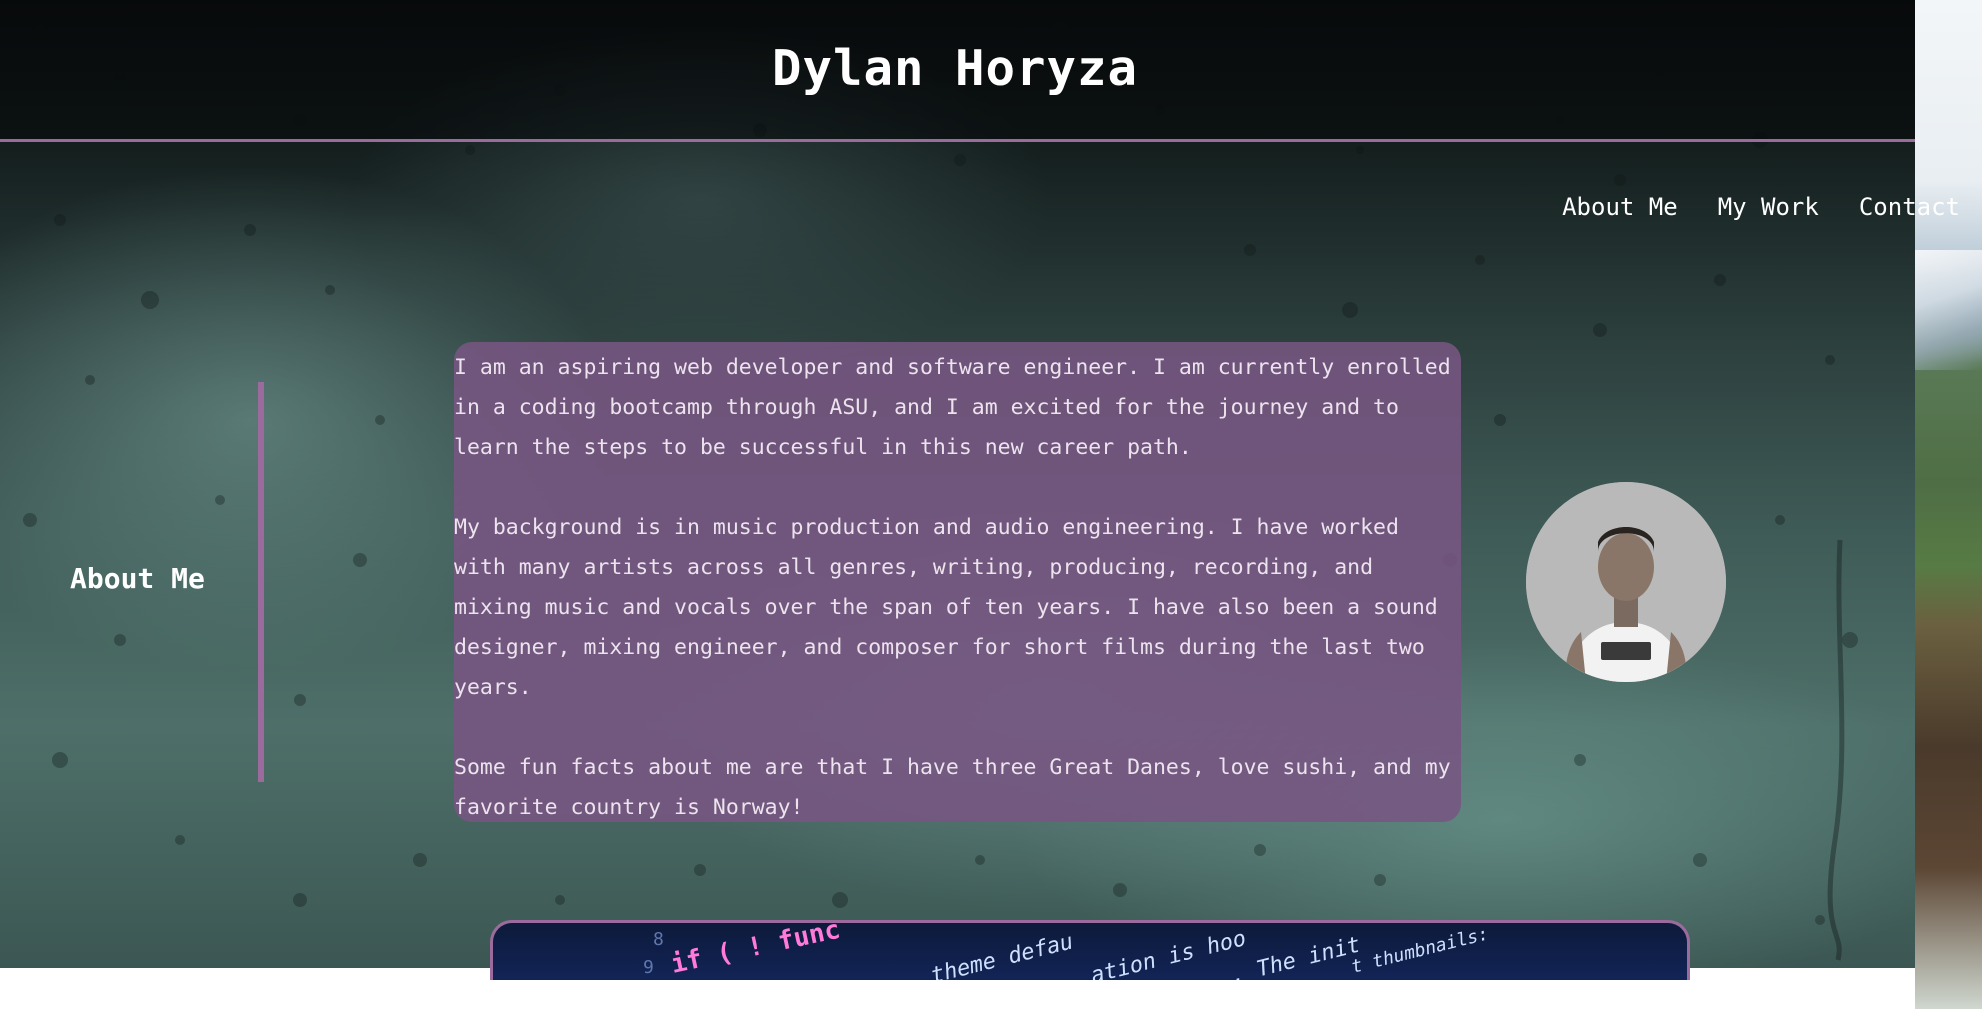 This screenshot has height=1009, width=1982. I want to click on svg-text: 8, so click(658, 939).